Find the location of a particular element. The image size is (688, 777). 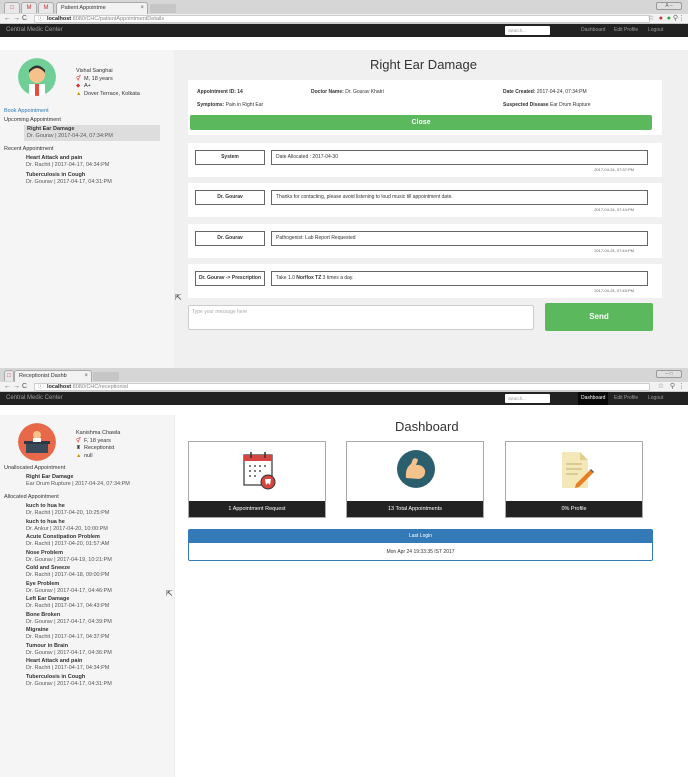

send-button: Send is located at coordinates (599, 317).